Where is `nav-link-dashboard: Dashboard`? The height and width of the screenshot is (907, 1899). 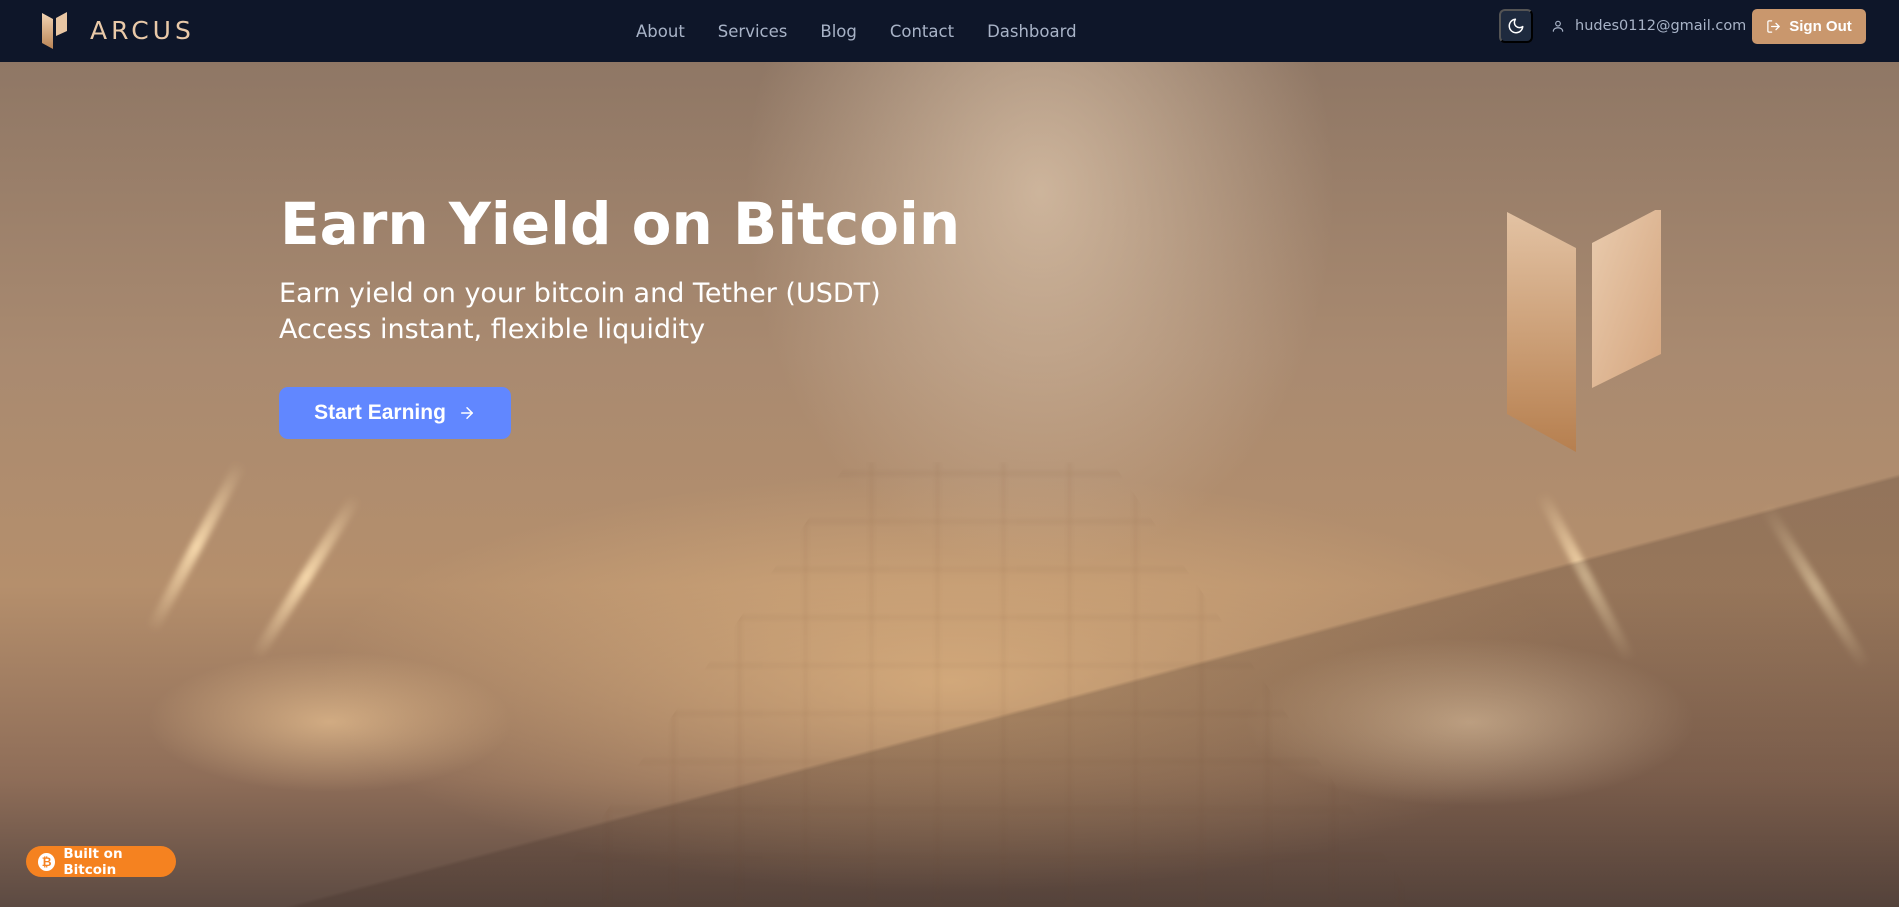
nav-link-dashboard: Dashboard is located at coordinates (1032, 31).